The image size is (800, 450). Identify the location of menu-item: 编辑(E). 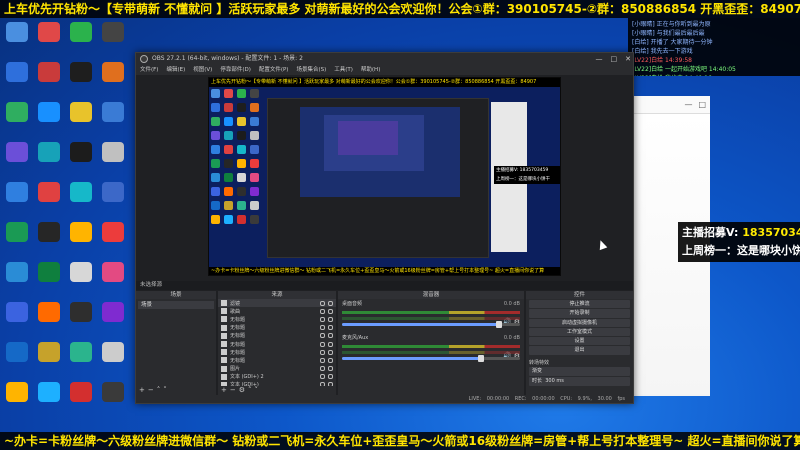
(175, 70).